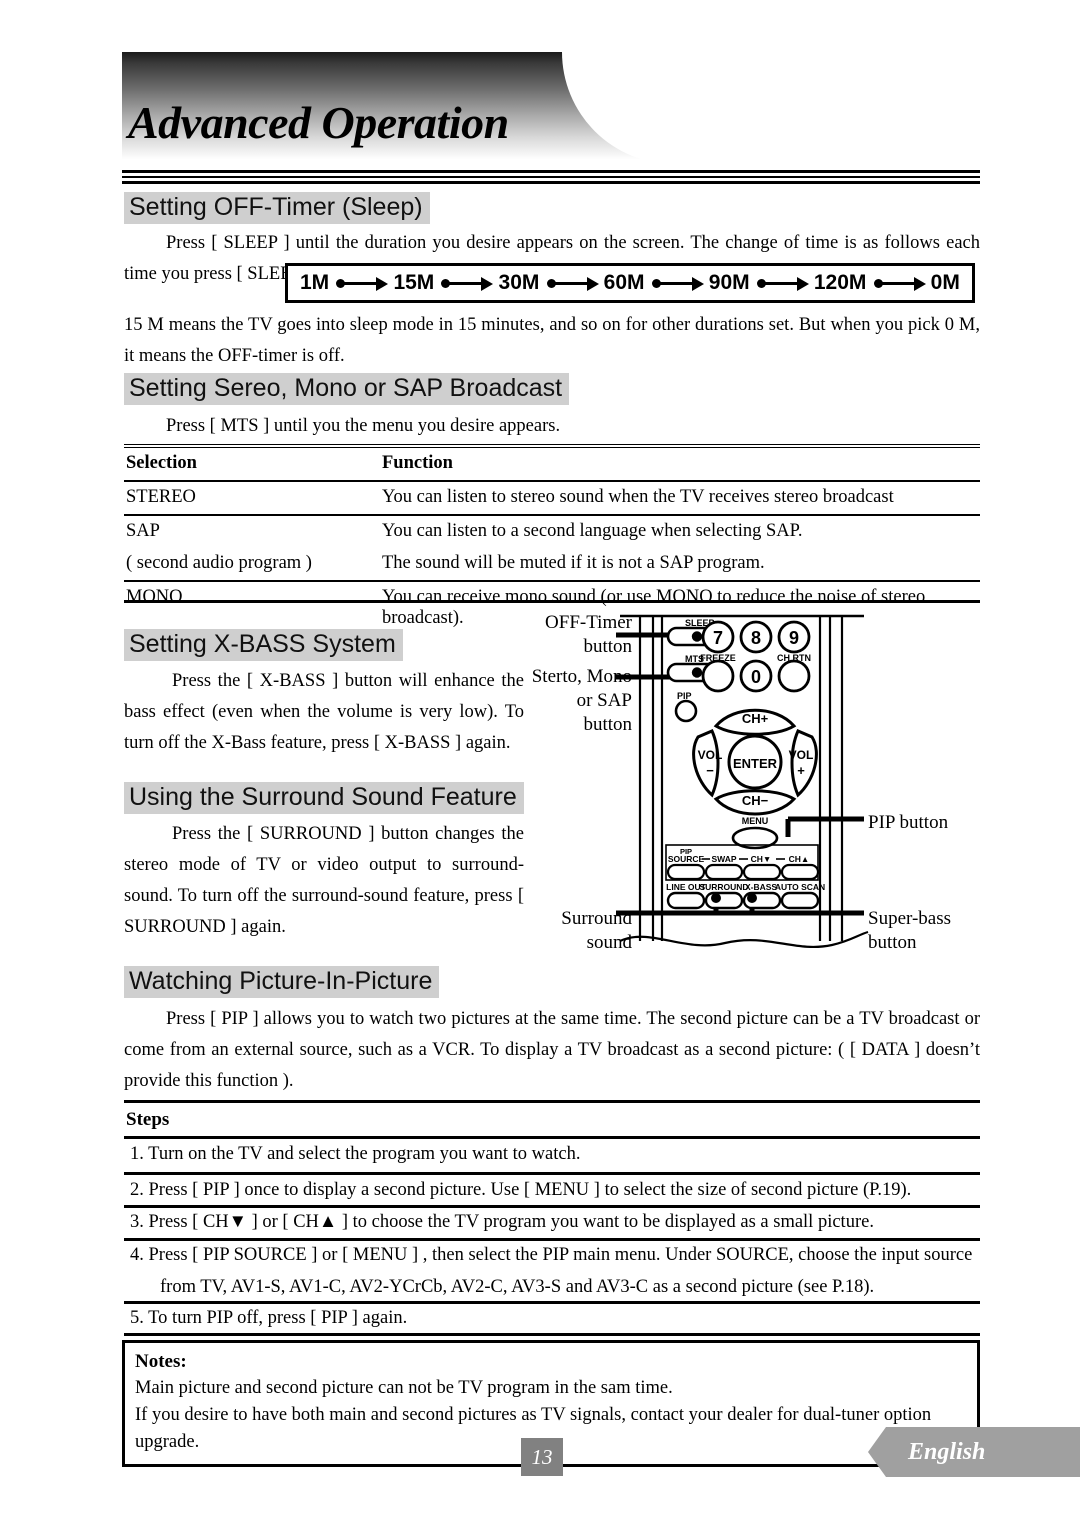 The width and height of the screenshot is (1080, 1528). I want to click on cell-selection-mono: MONO, so click(154, 597).